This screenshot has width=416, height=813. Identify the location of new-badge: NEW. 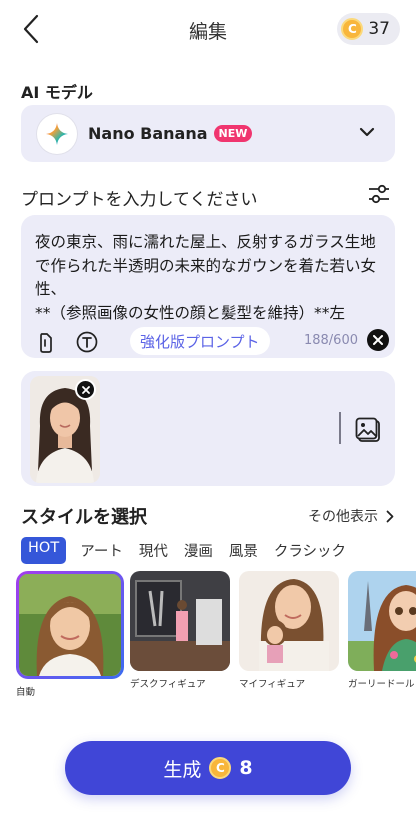
(233, 133).